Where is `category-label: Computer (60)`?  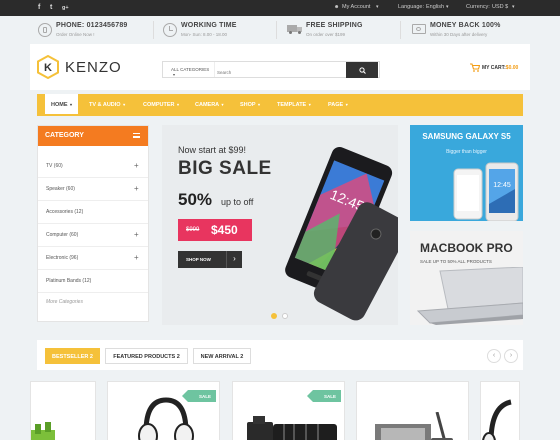 category-label: Computer (60) is located at coordinates (62, 235).